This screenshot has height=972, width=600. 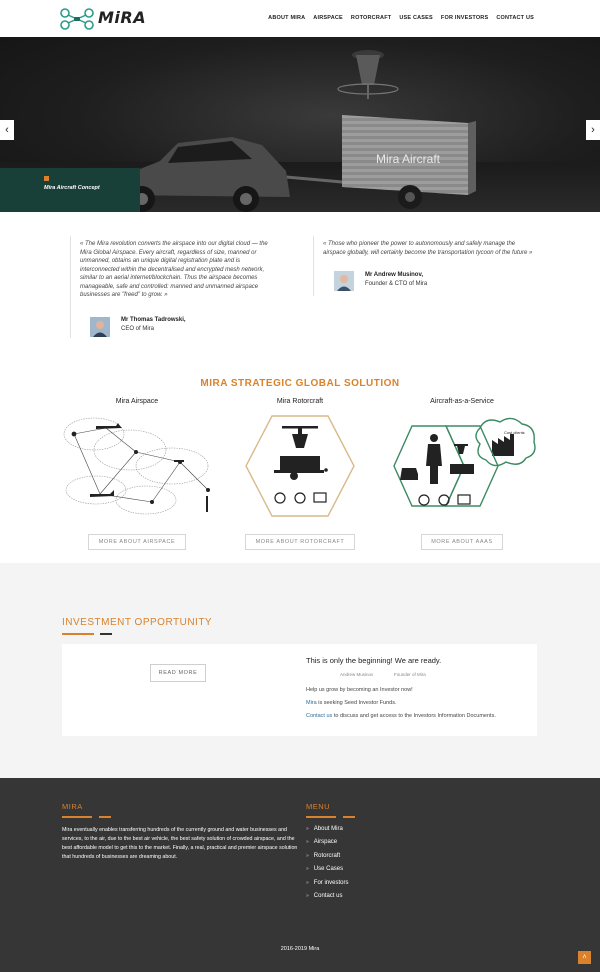 What do you see at coordinates (77, 817) in the screenshot?
I see `footer-about-underline` at bounding box center [77, 817].